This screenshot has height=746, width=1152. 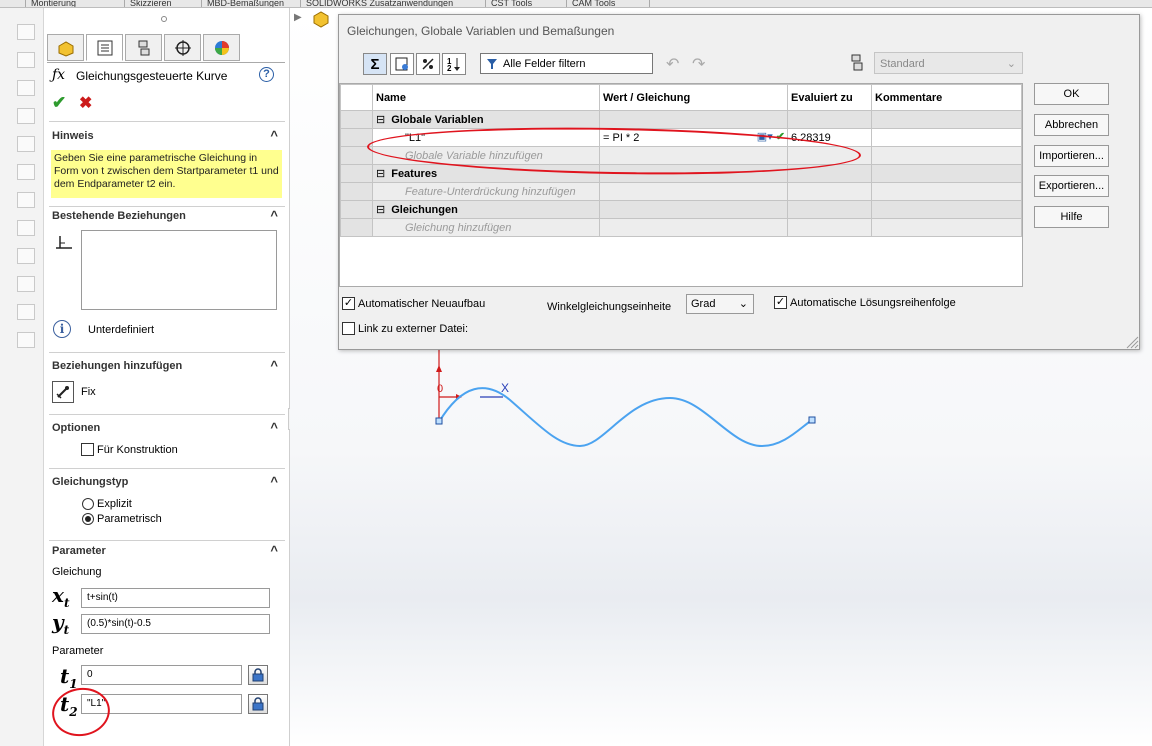 What do you see at coordinates (609, 3) in the screenshot?
I see `tab-cam-tools: CAM Tools` at bounding box center [609, 3].